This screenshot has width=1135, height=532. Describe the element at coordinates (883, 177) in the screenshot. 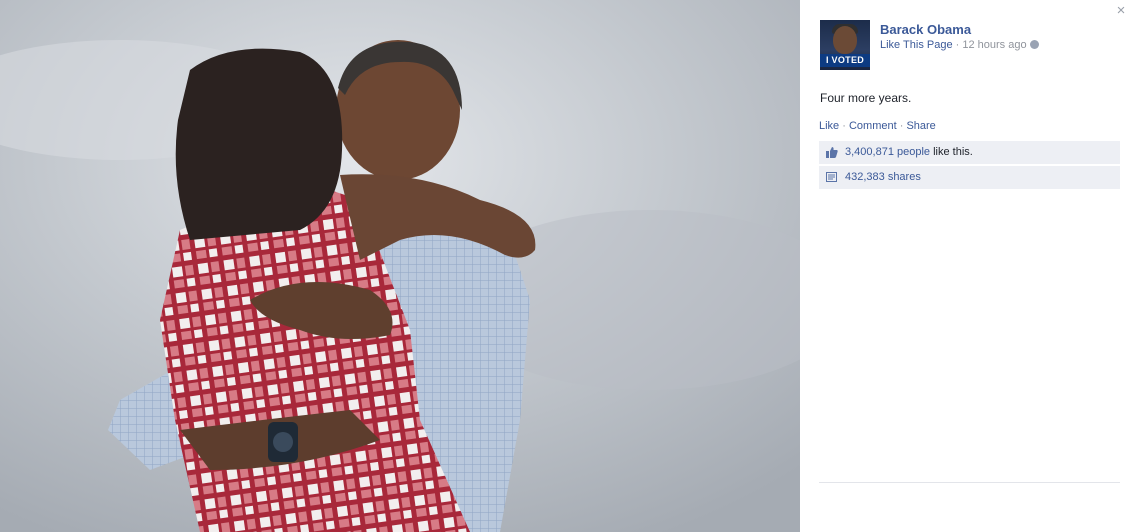

I see `shares-count-link: 432,383 shares` at that location.